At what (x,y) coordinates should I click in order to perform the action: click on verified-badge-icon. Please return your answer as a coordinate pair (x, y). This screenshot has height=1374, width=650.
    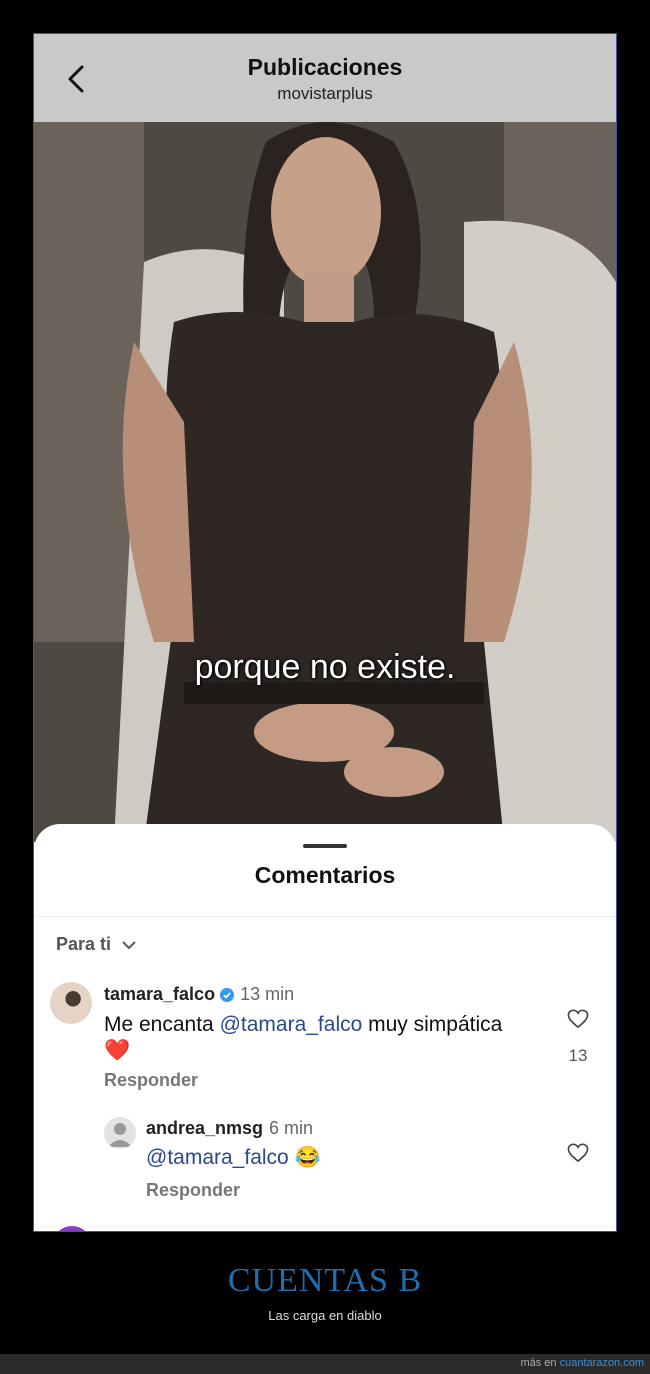
    Looking at the image, I should click on (227, 995).